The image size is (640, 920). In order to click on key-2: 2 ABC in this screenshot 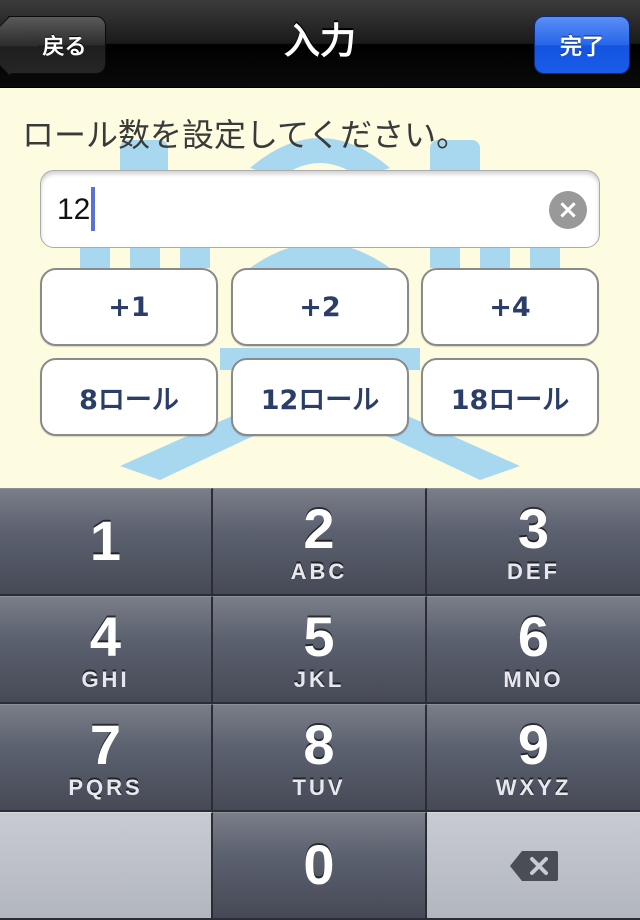, I will do `click(320, 542)`.